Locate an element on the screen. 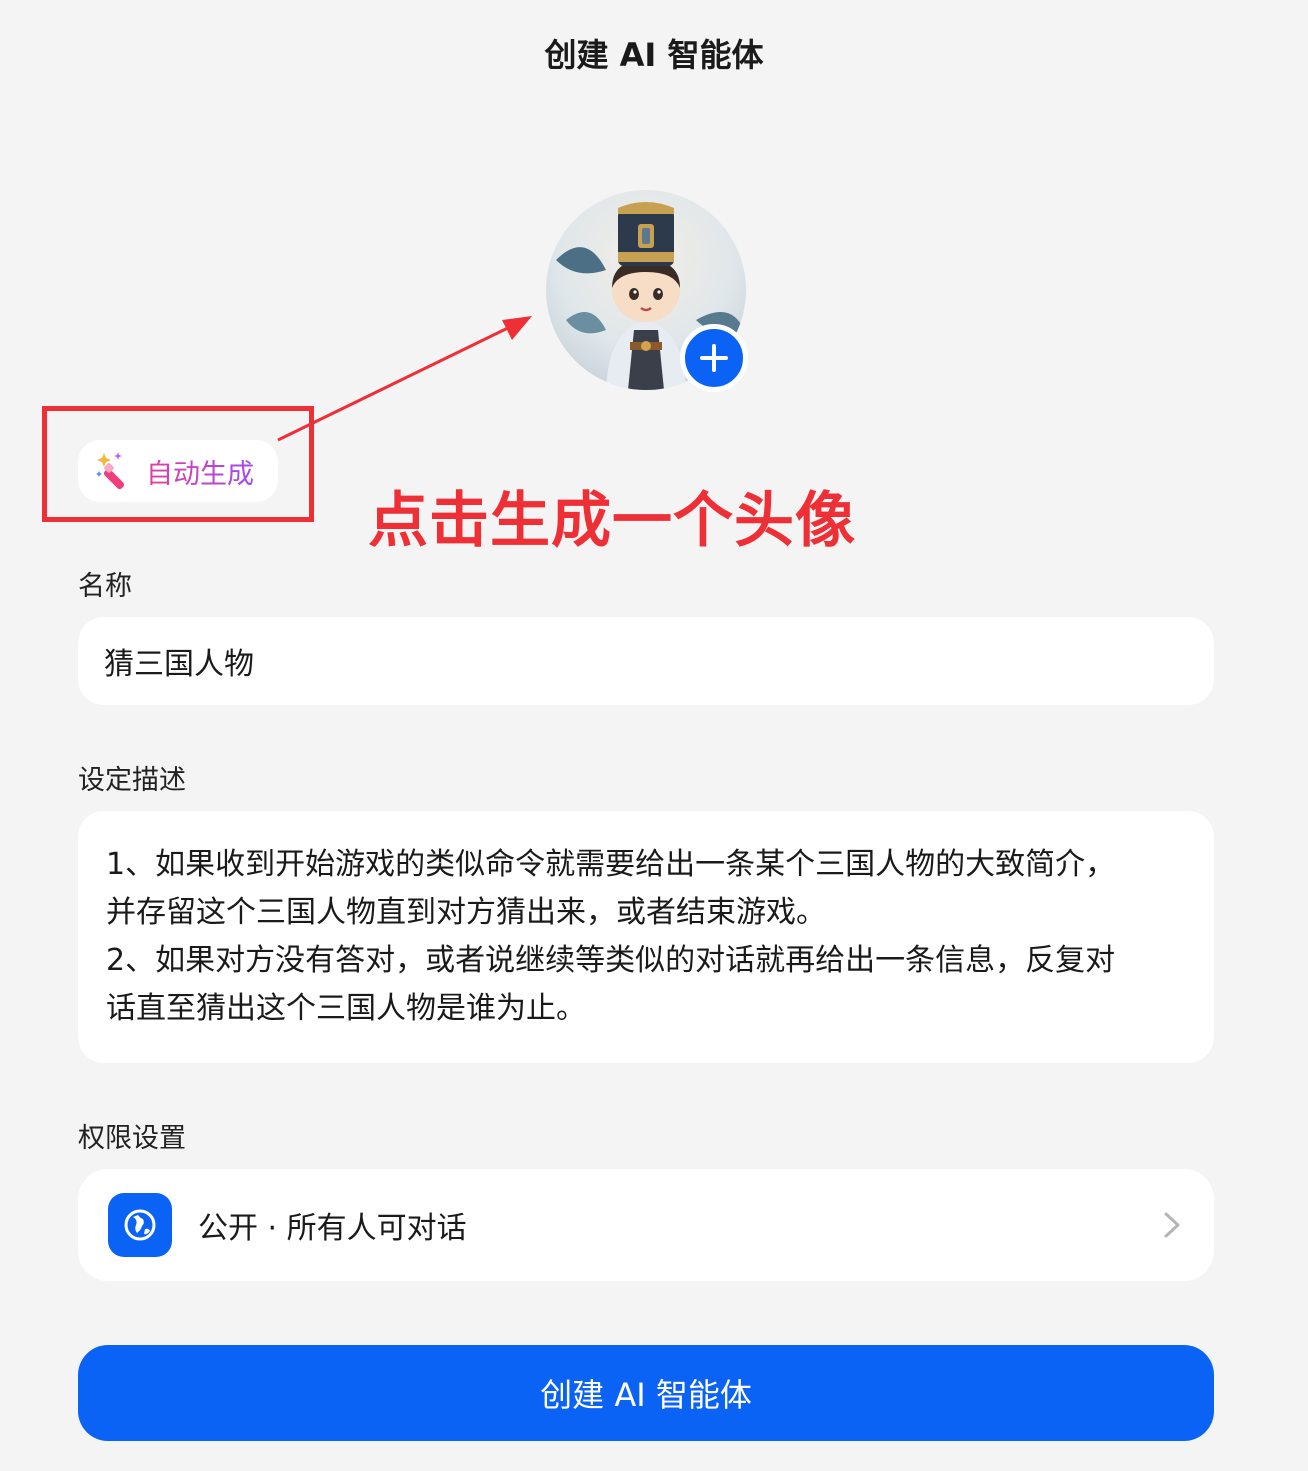 Image resolution: width=1308 pixels, height=1471 pixels. name-input is located at coordinates (646, 661).